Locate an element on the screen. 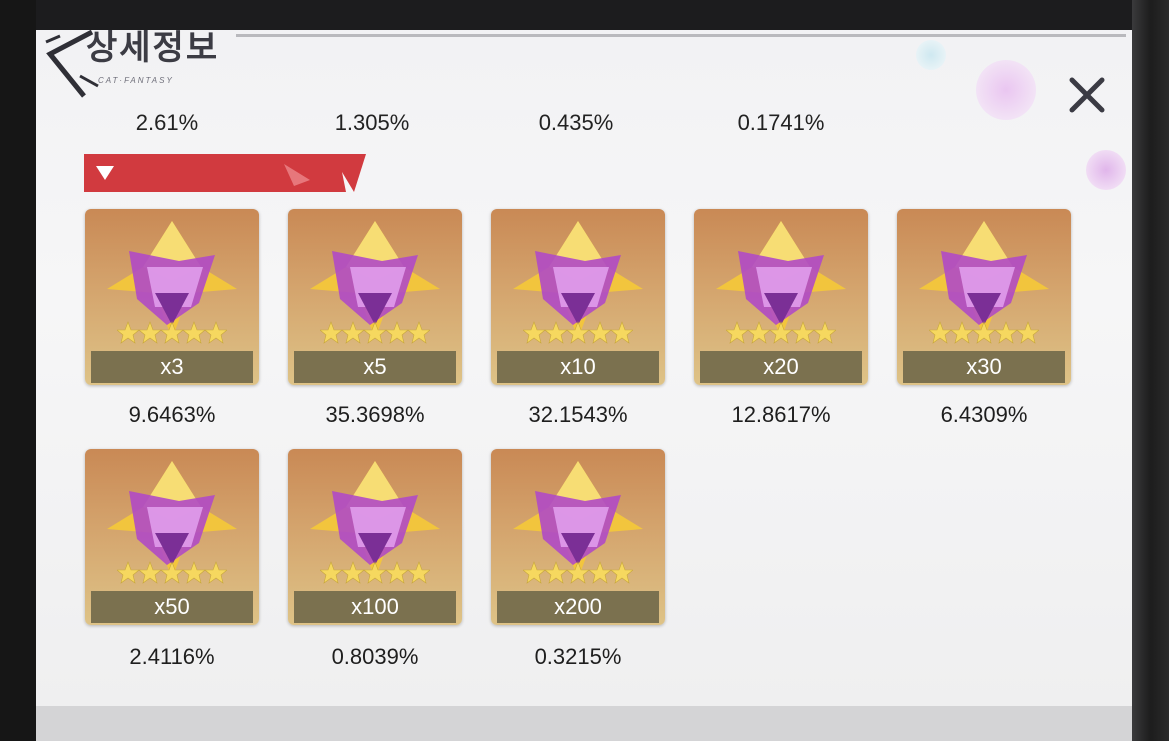  reward-card: x200 is located at coordinates (578, 537).